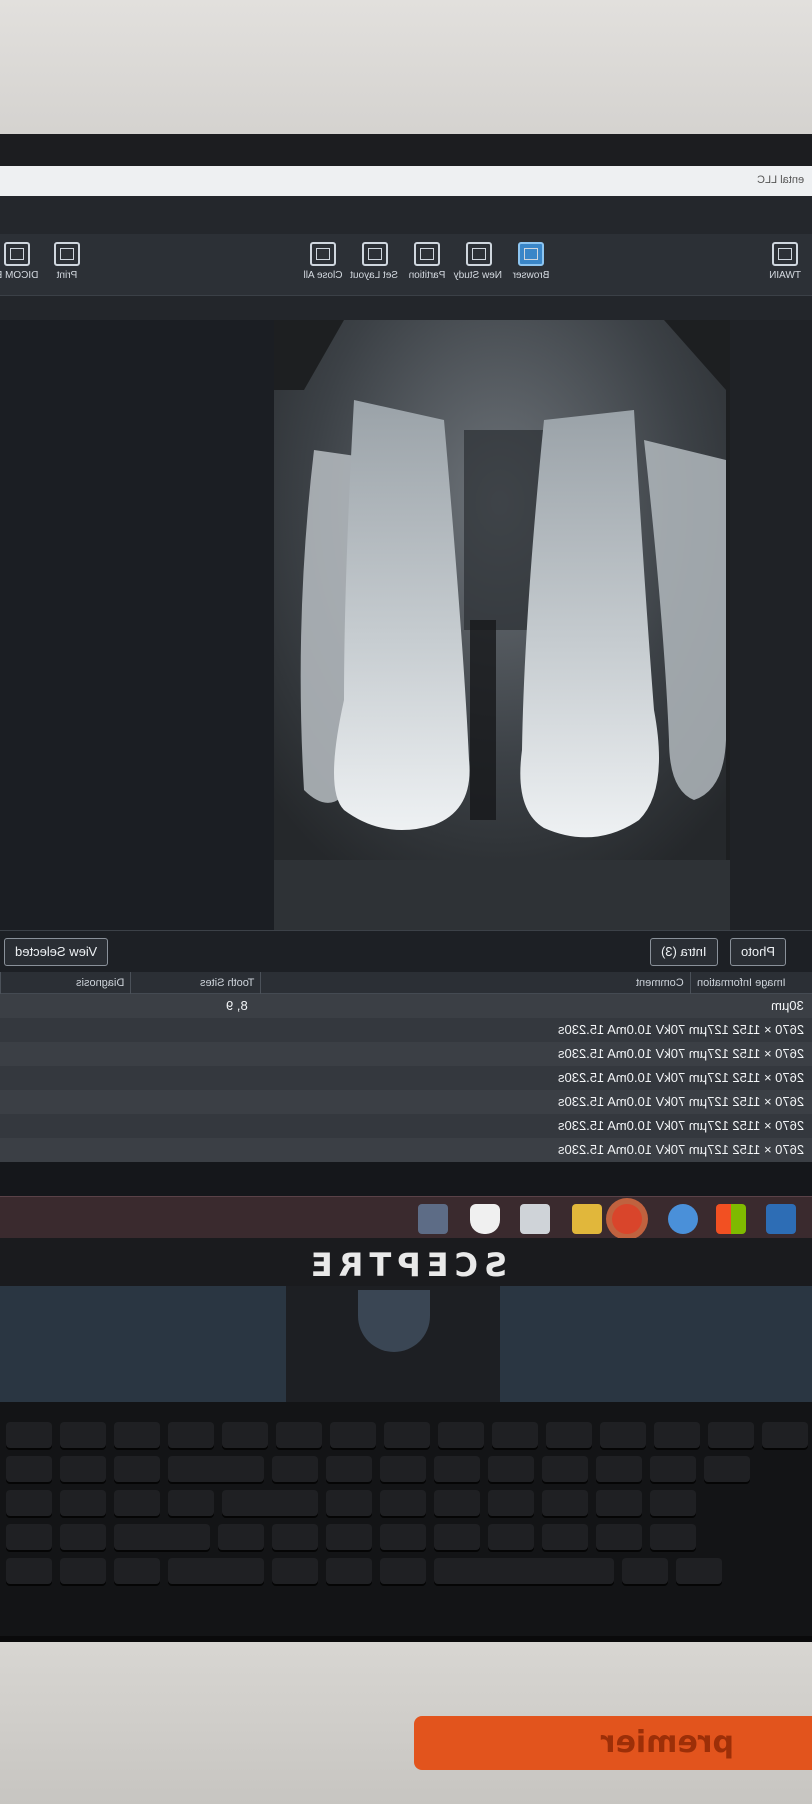 The height and width of the screenshot is (1804, 812). I want to click on new-study-button: New Study, so click(477, 261).